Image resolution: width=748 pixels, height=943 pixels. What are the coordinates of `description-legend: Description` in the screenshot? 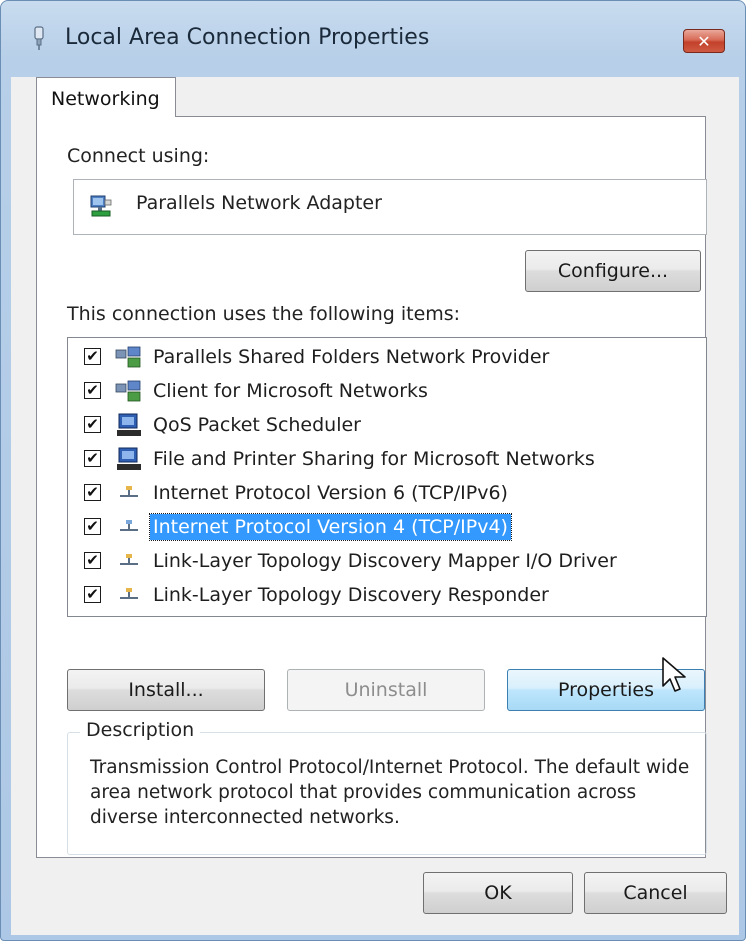 It's located at (140, 730).